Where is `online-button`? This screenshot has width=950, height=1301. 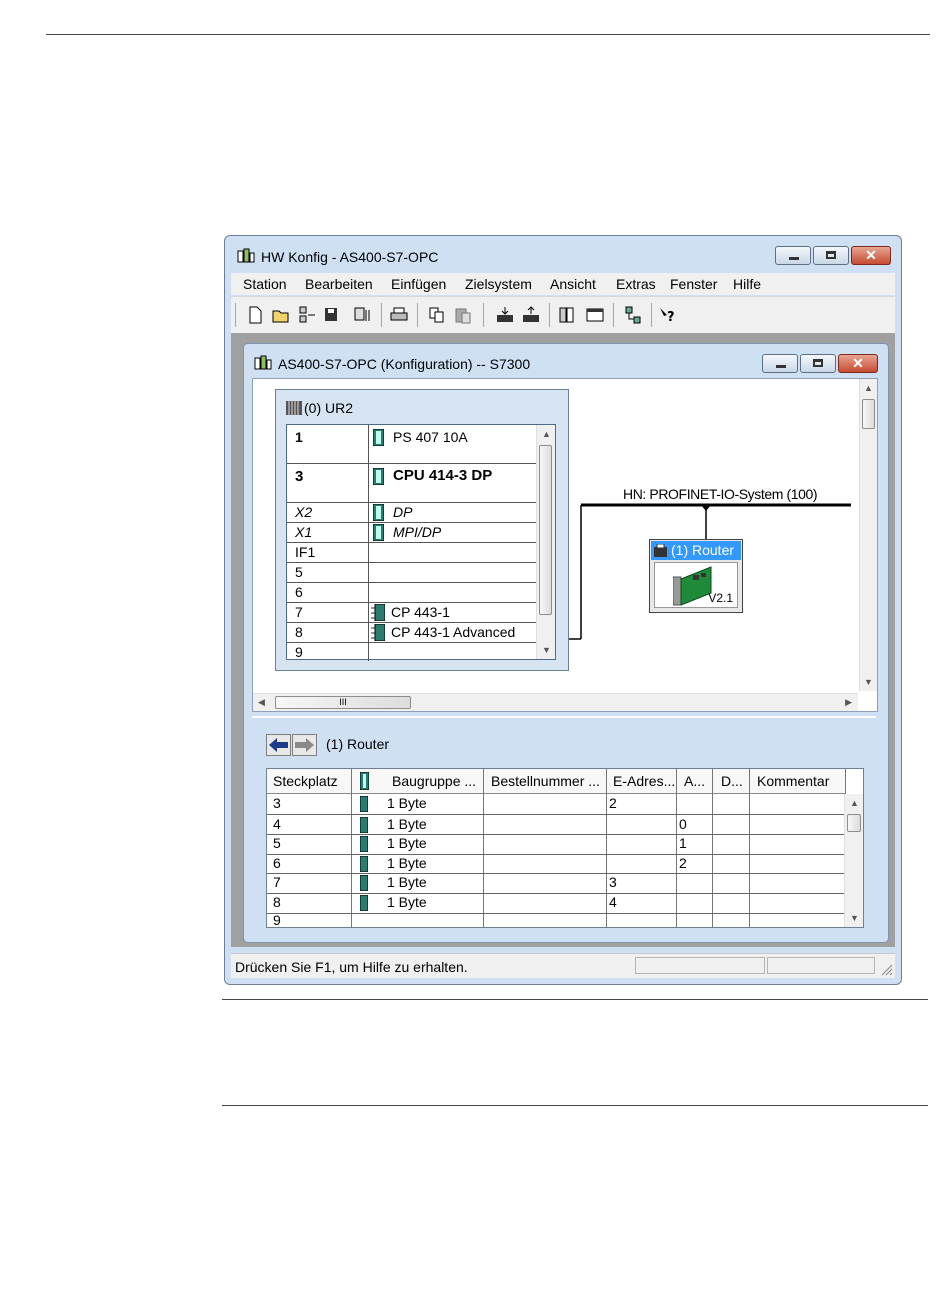
online-button is located at coordinates (307, 315).